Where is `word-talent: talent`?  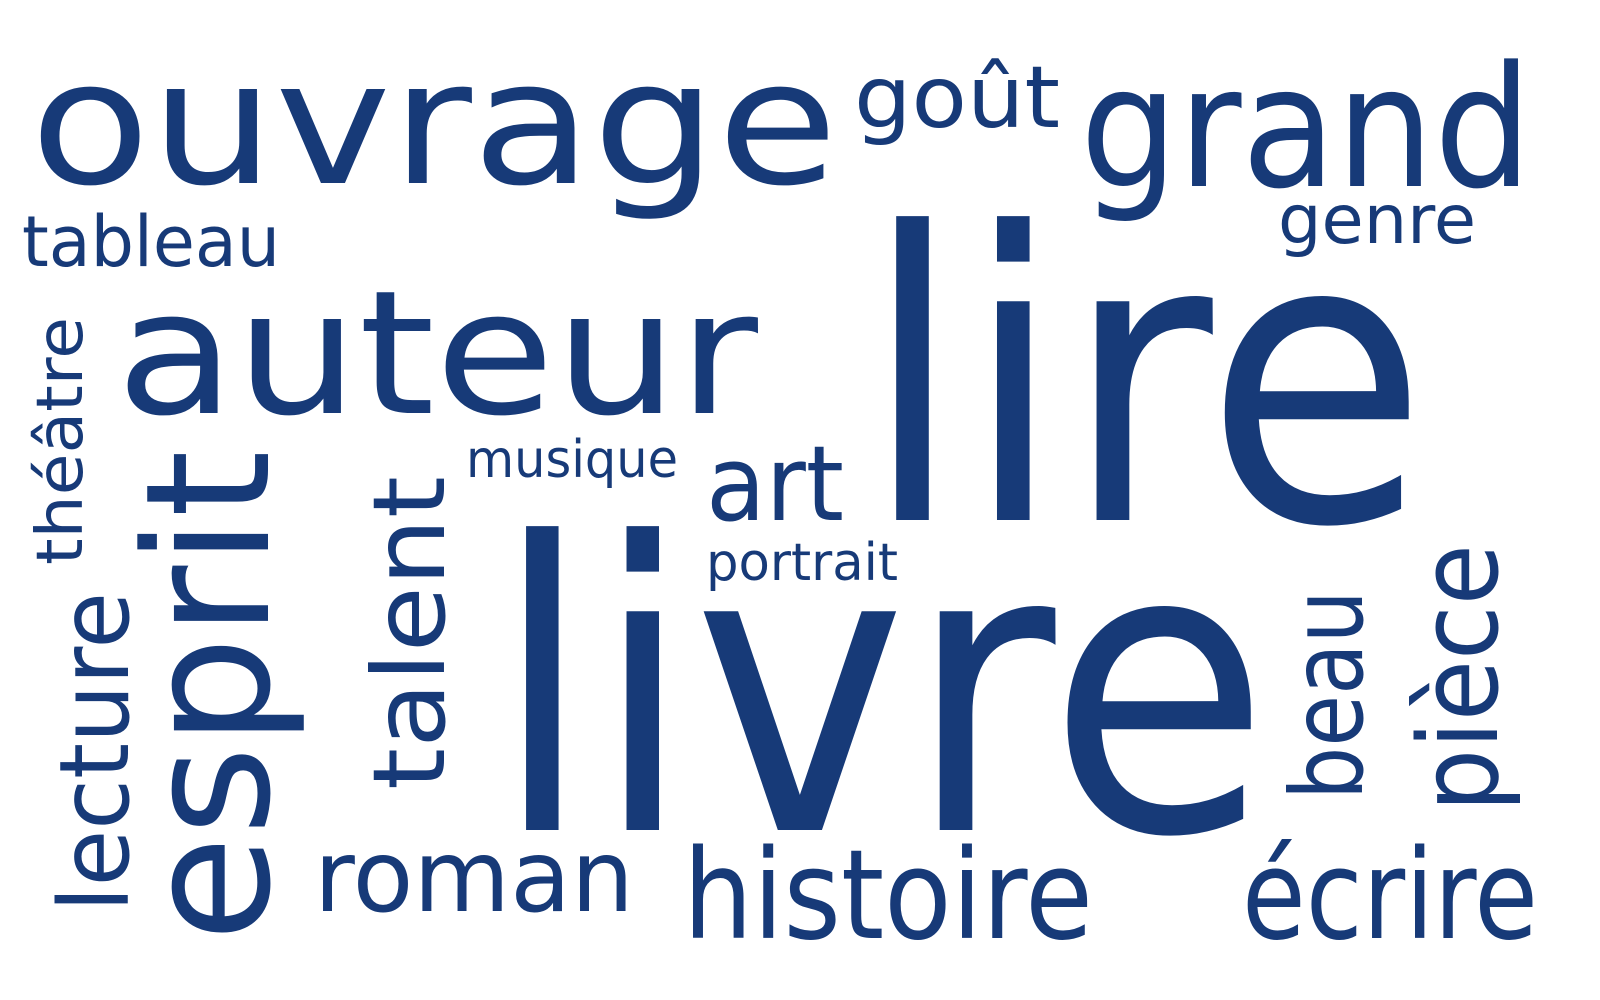
word-talent: talent is located at coordinates (409, 633).